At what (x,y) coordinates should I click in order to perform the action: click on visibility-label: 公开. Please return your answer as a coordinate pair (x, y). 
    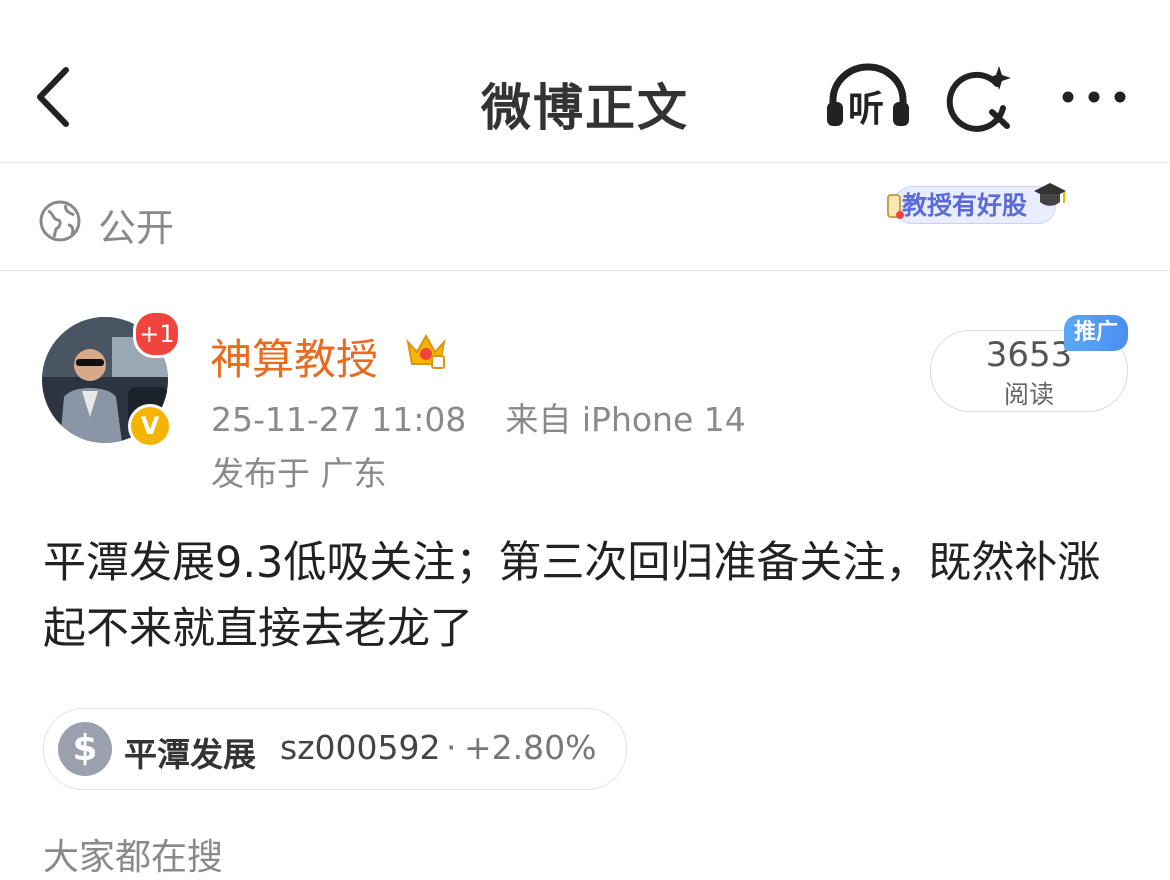
    Looking at the image, I should click on (136, 228).